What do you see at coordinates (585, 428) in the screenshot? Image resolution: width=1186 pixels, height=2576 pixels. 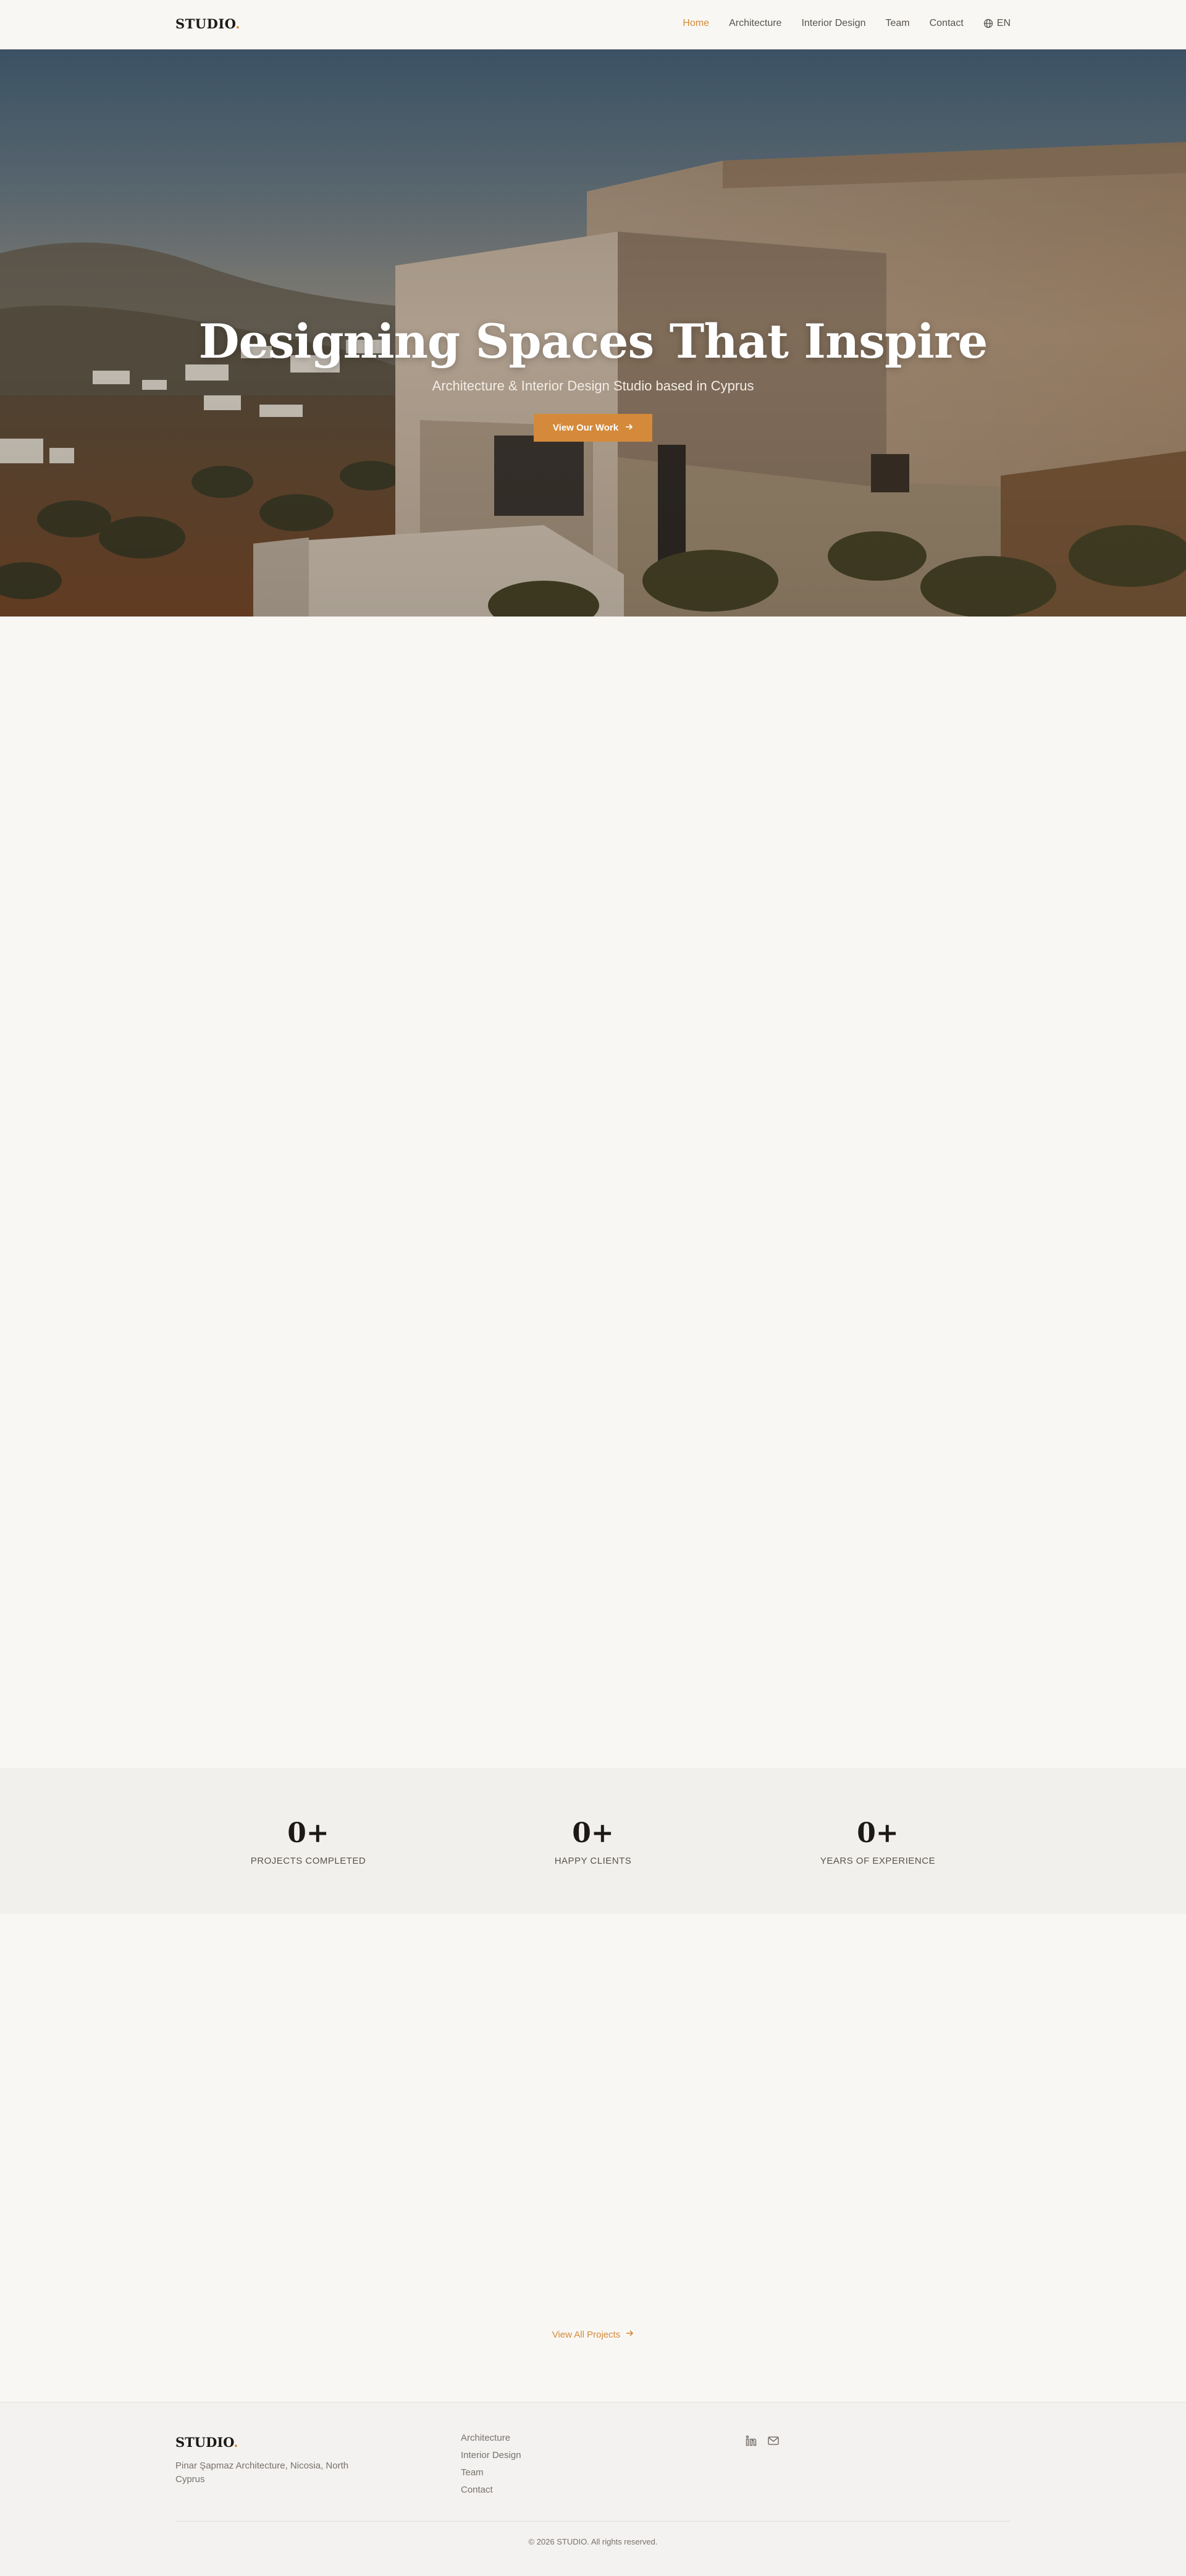 I see `view-our-work-label: View Our Work` at bounding box center [585, 428].